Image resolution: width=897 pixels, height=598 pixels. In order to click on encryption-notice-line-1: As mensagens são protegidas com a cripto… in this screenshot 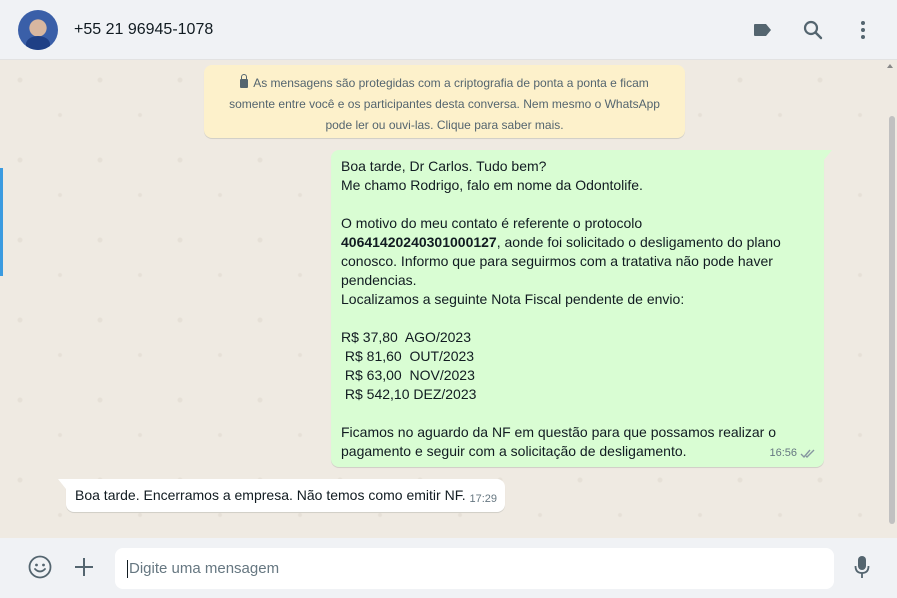, I will do `click(444, 83)`.